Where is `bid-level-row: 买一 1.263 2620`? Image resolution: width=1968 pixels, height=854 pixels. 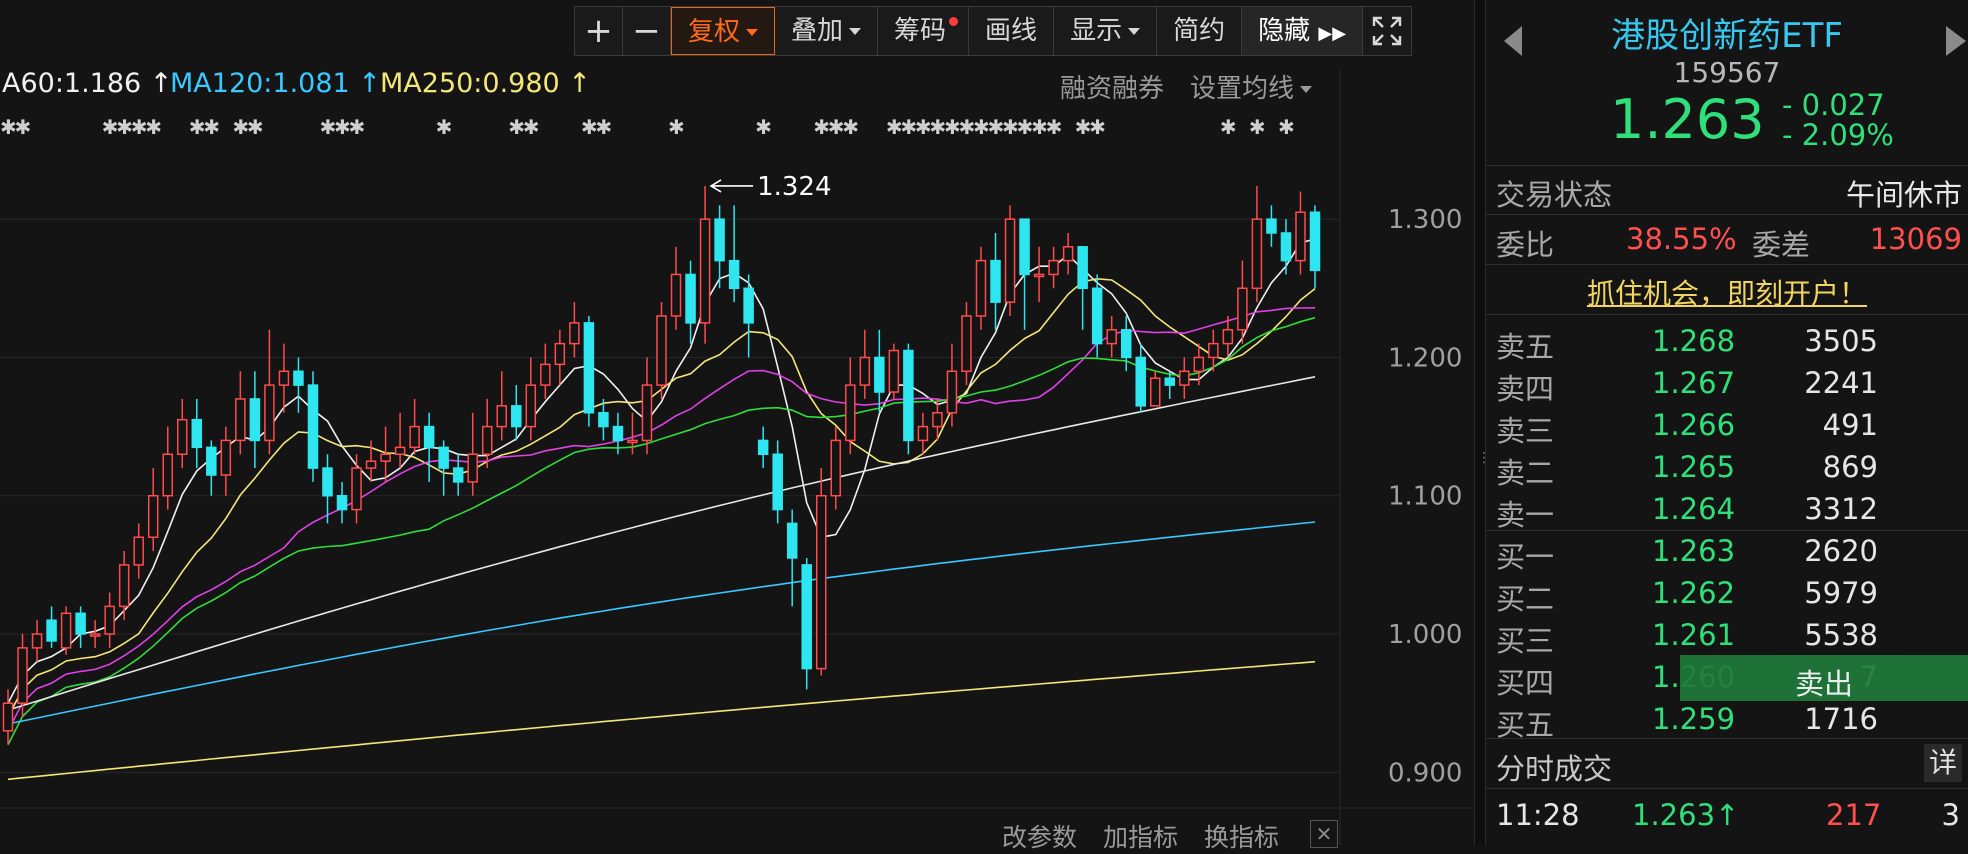 bid-level-row: 买一 1.263 2620 is located at coordinates (1727, 552).